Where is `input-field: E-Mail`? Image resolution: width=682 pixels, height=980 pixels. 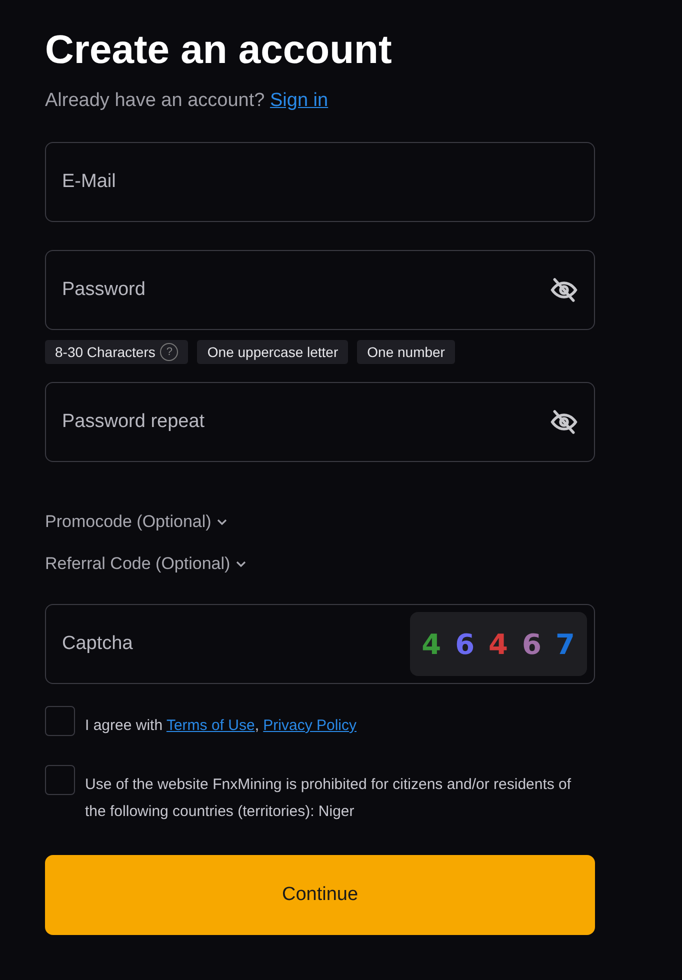 input-field: E-Mail is located at coordinates (320, 182).